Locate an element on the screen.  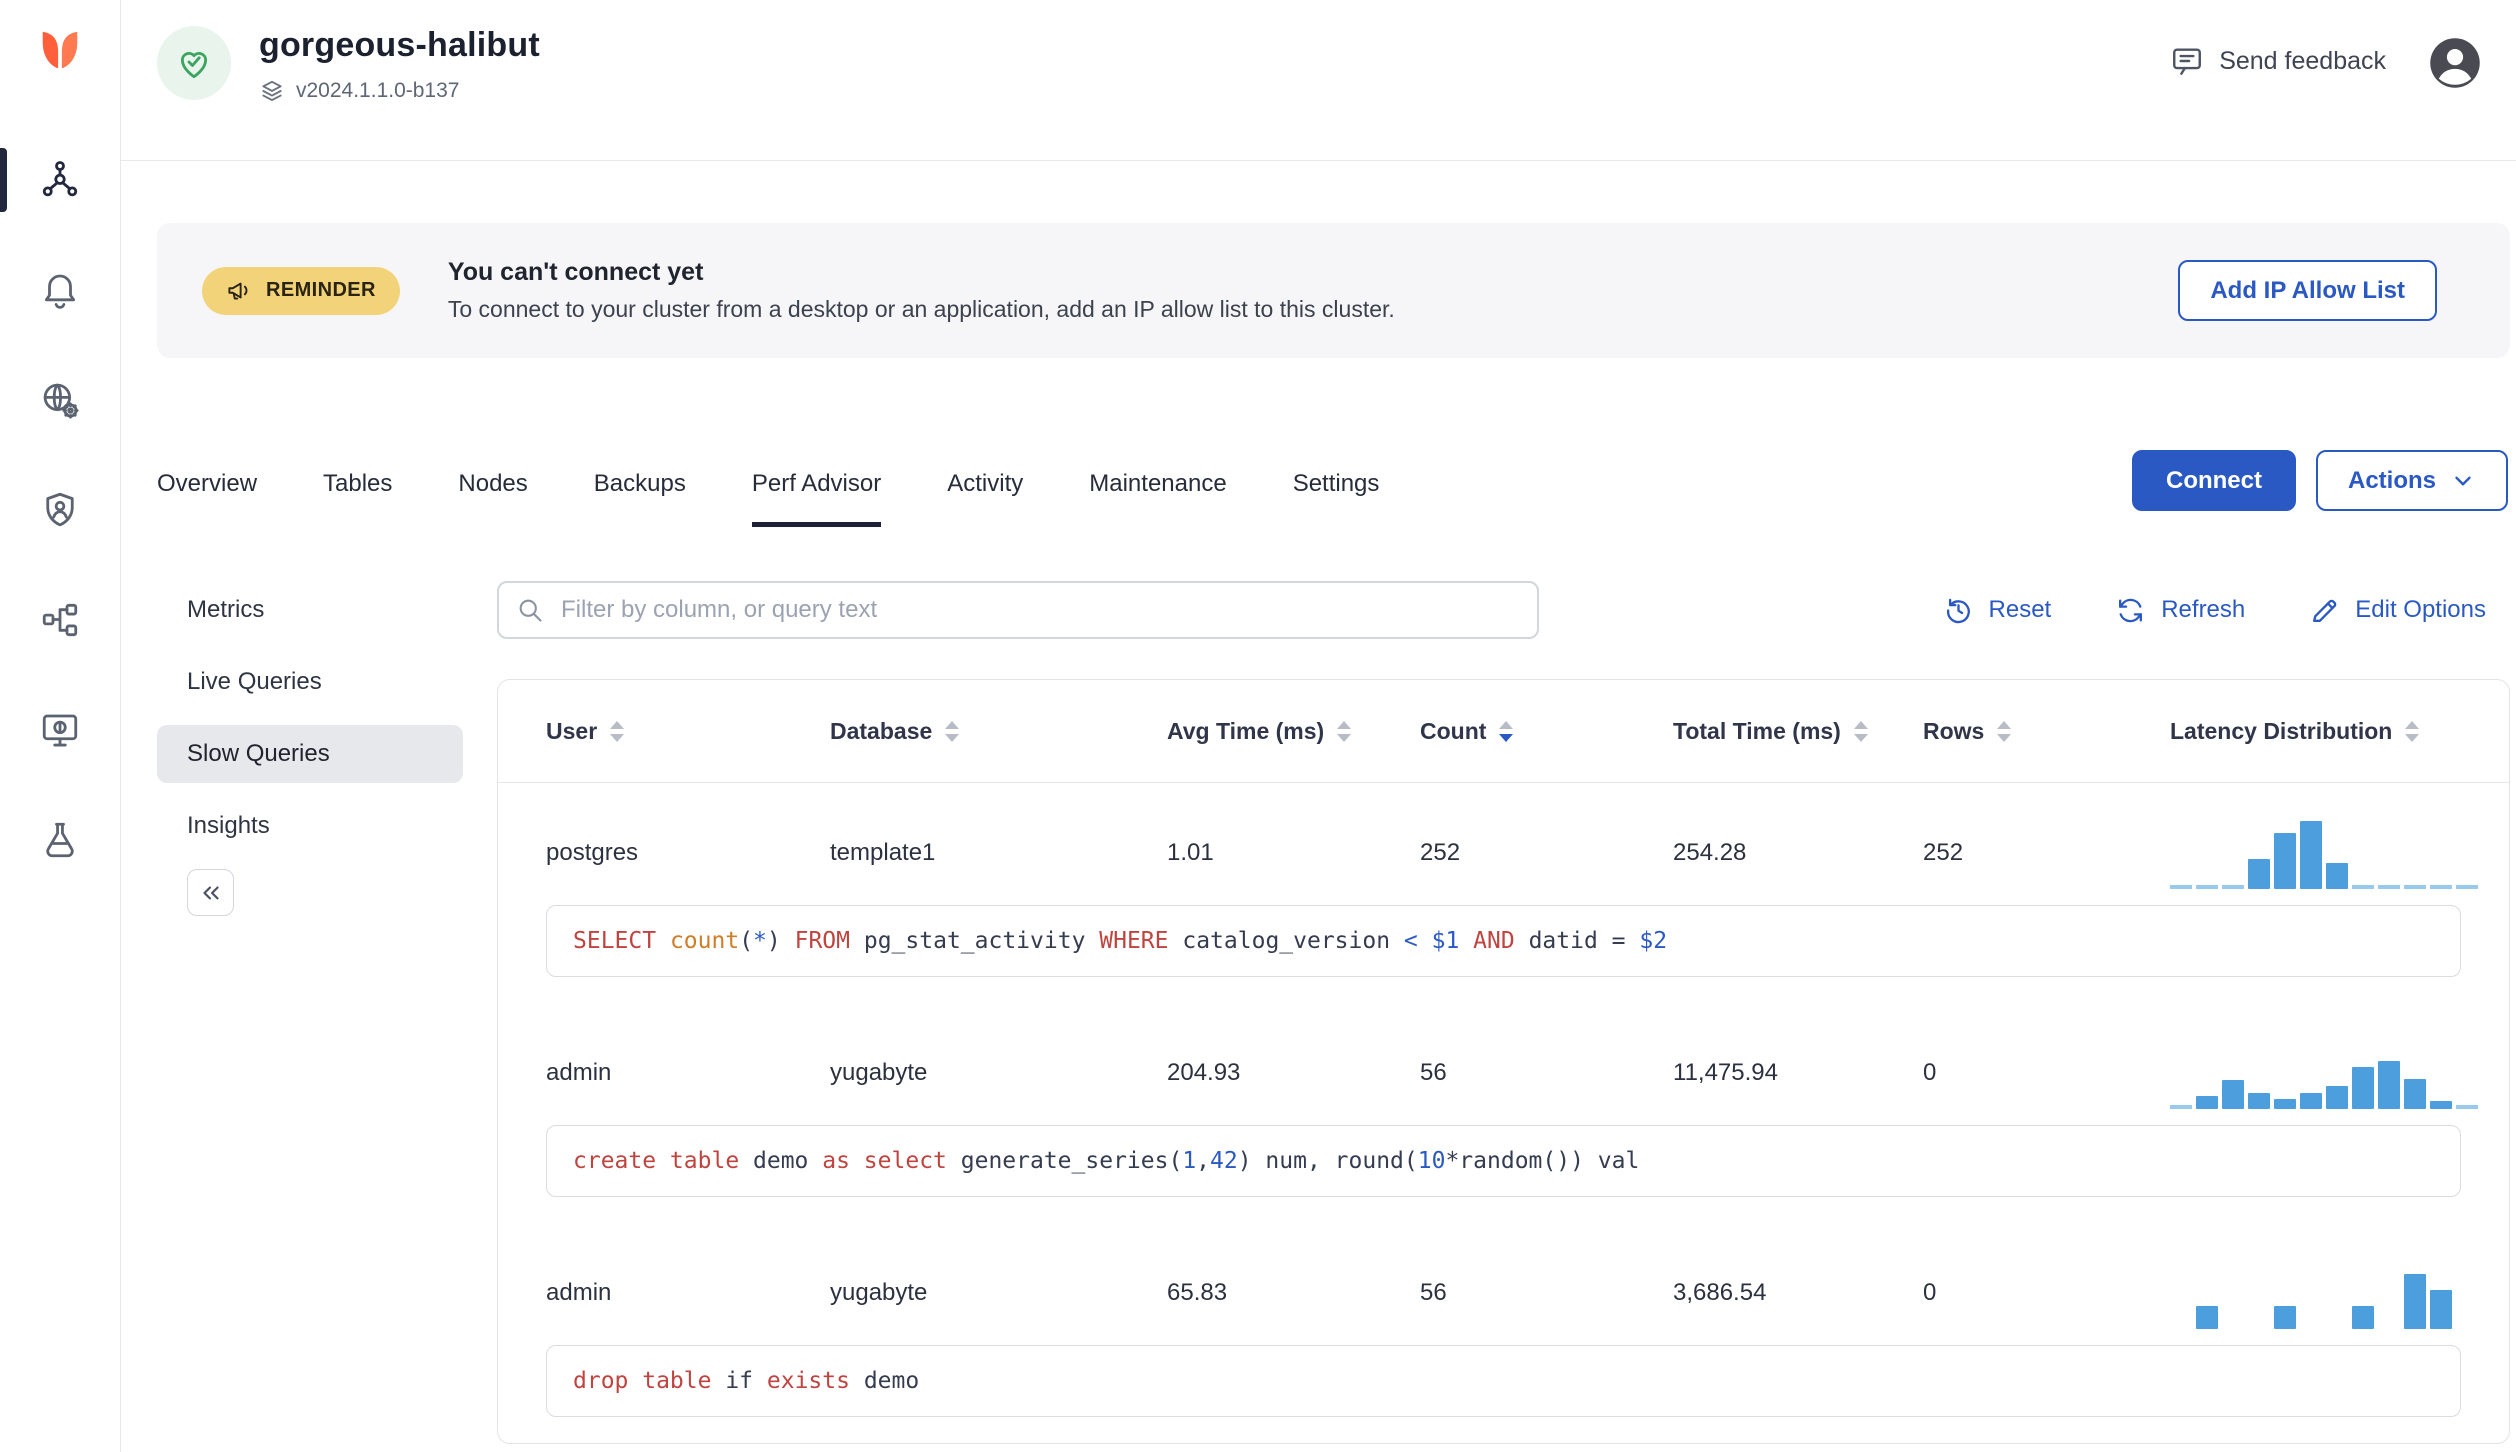
sidebar-item-topology is located at coordinates (60, 620).